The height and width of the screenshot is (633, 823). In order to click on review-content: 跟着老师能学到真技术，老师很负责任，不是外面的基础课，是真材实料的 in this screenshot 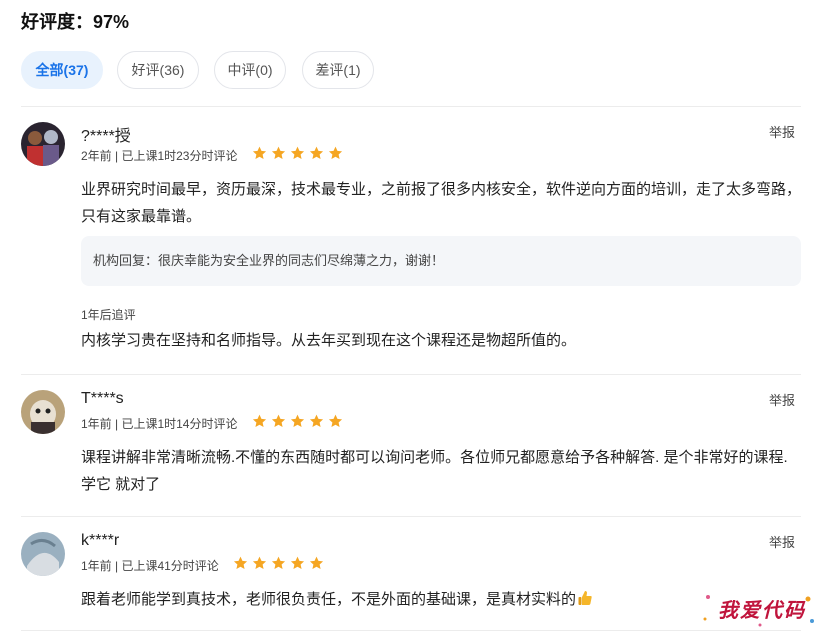, I will do `click(441, 600)`.